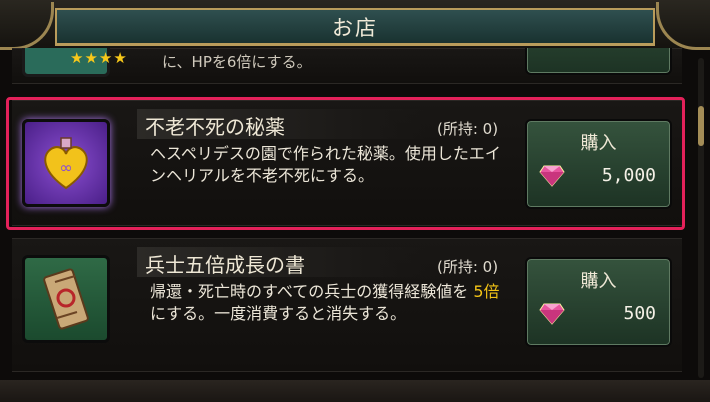  I want to click on buy-button, so click(598, 61).